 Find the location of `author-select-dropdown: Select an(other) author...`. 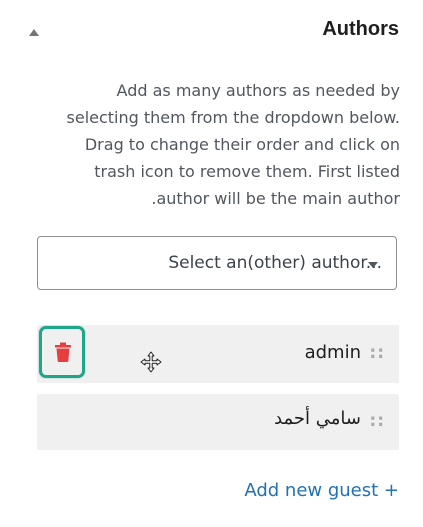

author-select-dropdown: Select an(other) author... is located at coordinates (217, 263).